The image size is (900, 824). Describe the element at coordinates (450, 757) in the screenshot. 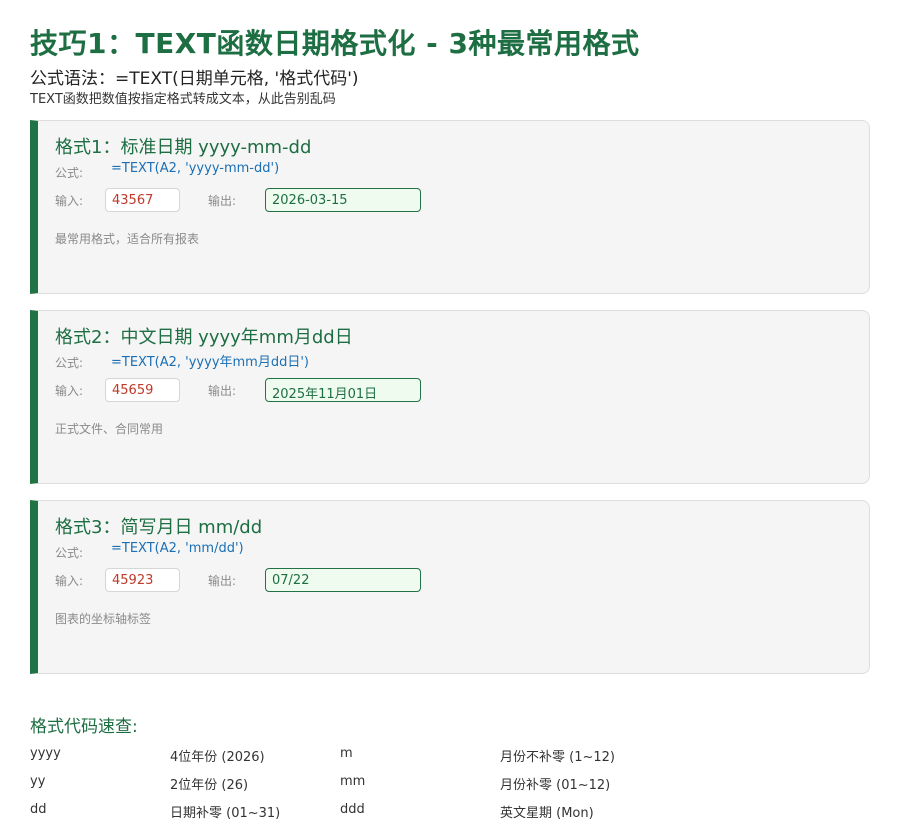

I see `reference-row: yyyy 4位年份 (2026) m 月份不补零 (1~12)` at that location.